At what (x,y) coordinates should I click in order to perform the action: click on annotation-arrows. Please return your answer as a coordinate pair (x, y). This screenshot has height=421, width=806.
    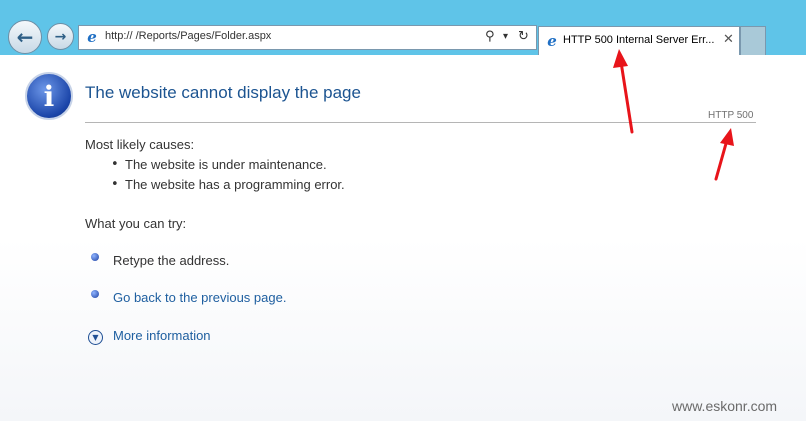
    Looking at the image, I should click on (673, 115).